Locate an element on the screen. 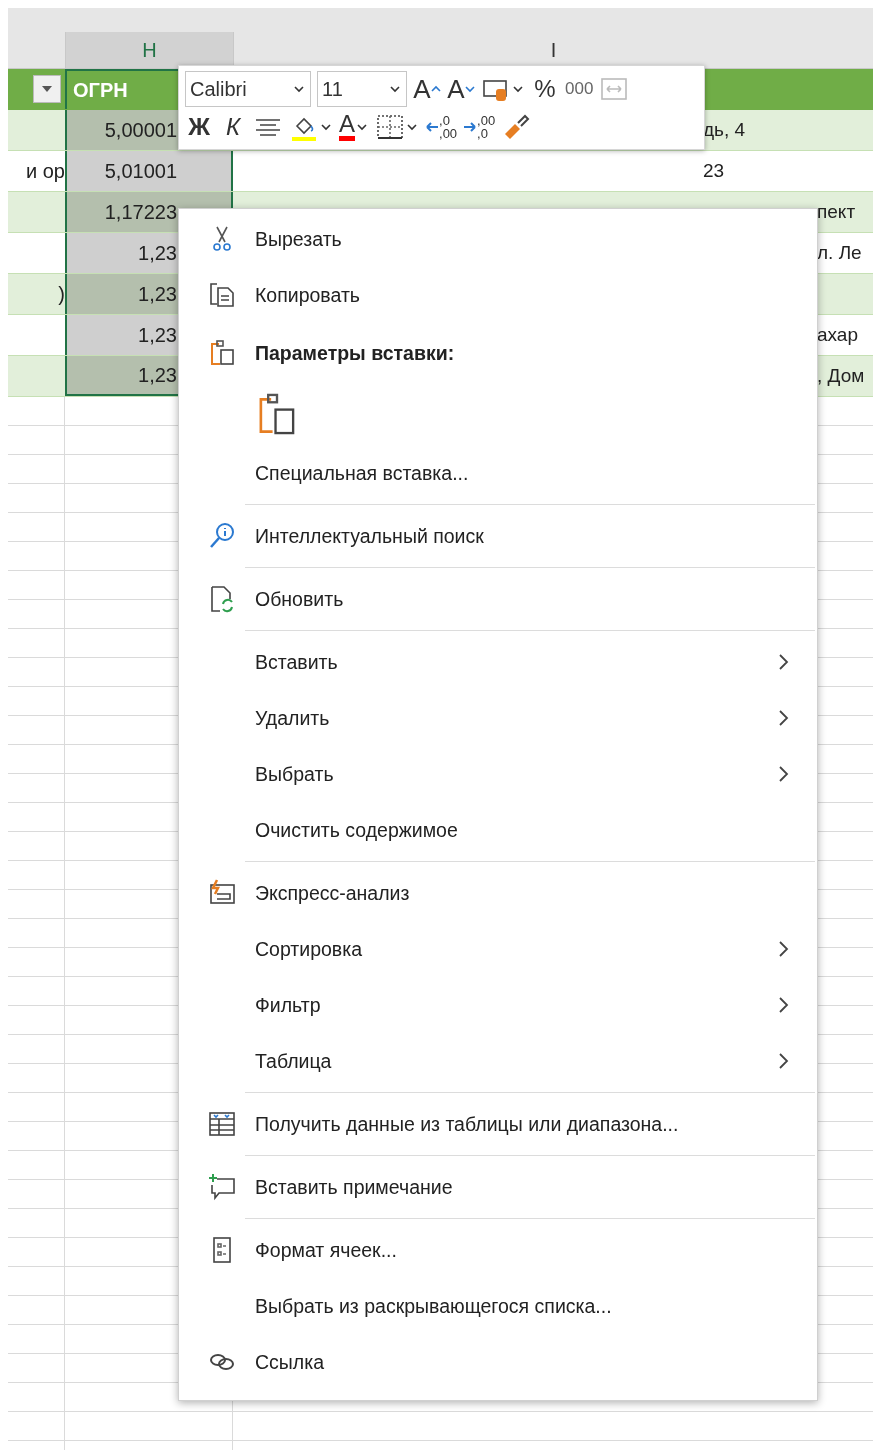  decrease-decimal-button: ,00 ,0 is located at coordinates (479, 126).